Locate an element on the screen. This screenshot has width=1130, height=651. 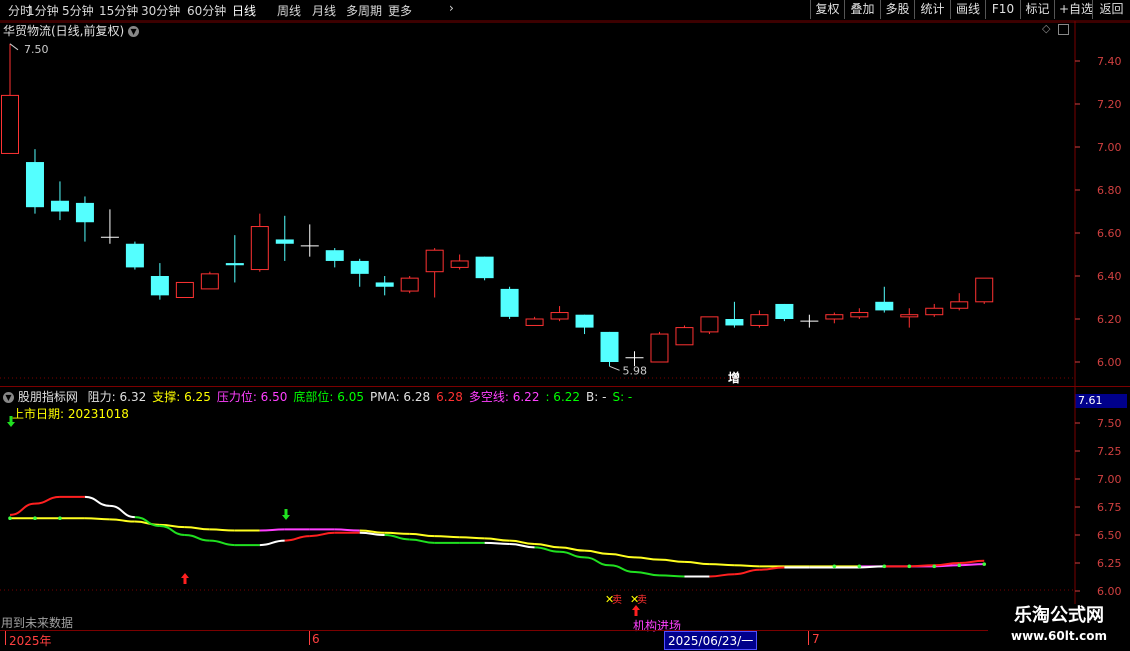
tab-weekly: 周线 is located at coordinates (289, 10).